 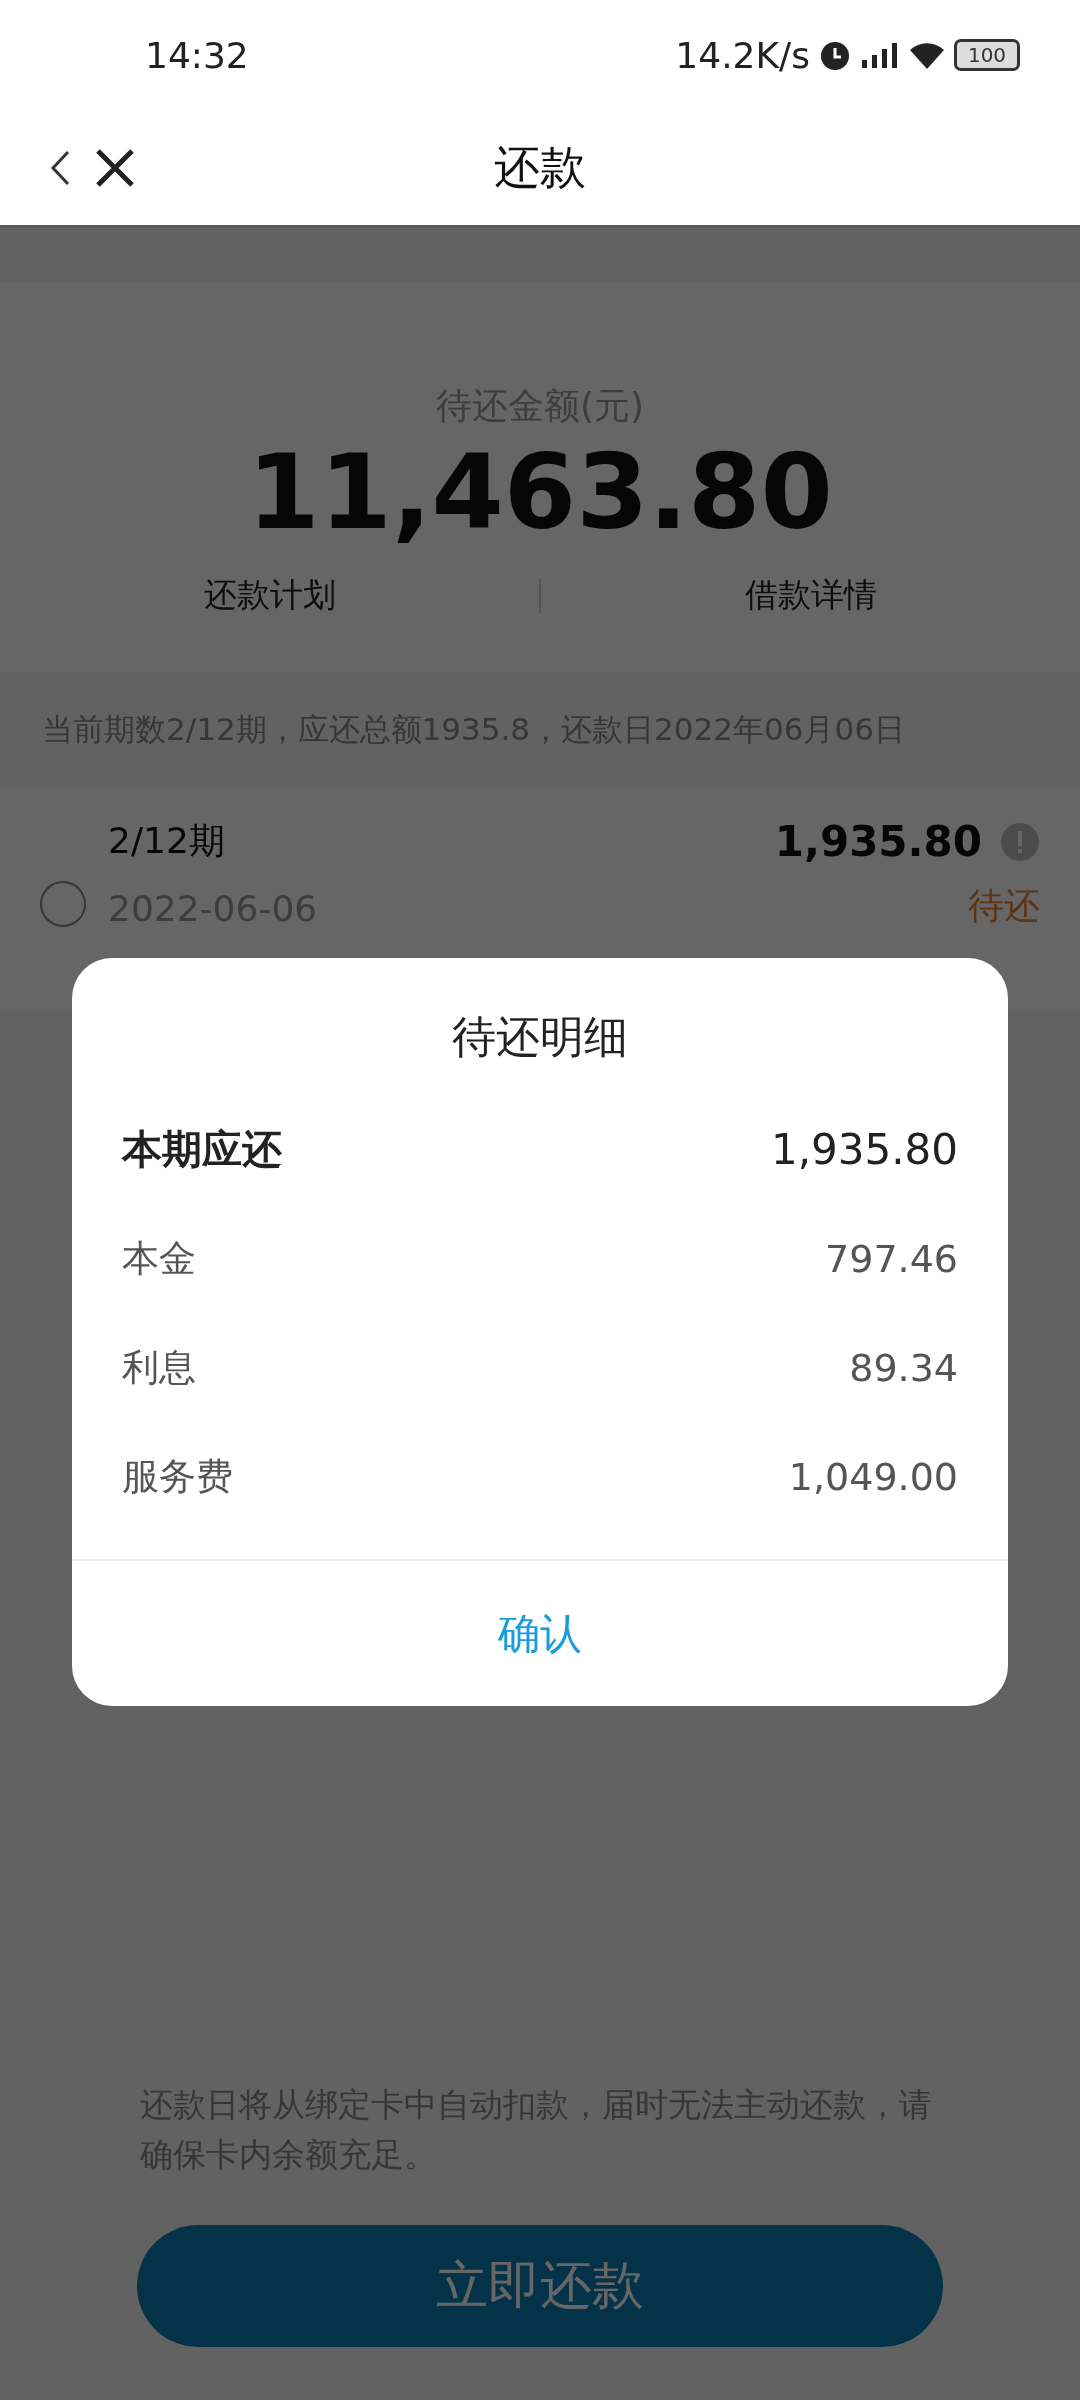 What do you see at coordinates (540, 2286) in the screenshot?
I see `pay-now-button: 立即还款` at bounding box center [540, 2286].